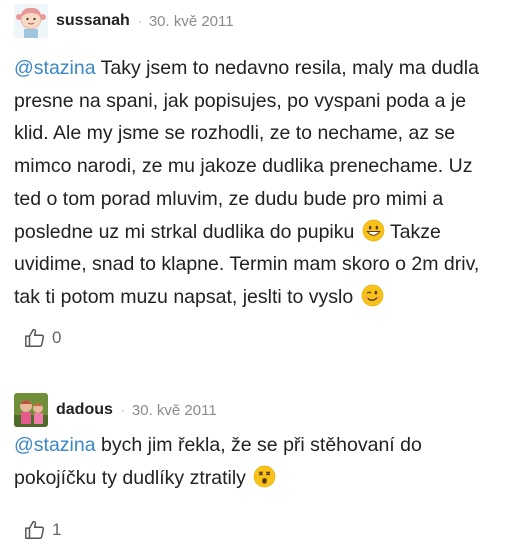  I want to click on like-count: 0, so click(57, 337).